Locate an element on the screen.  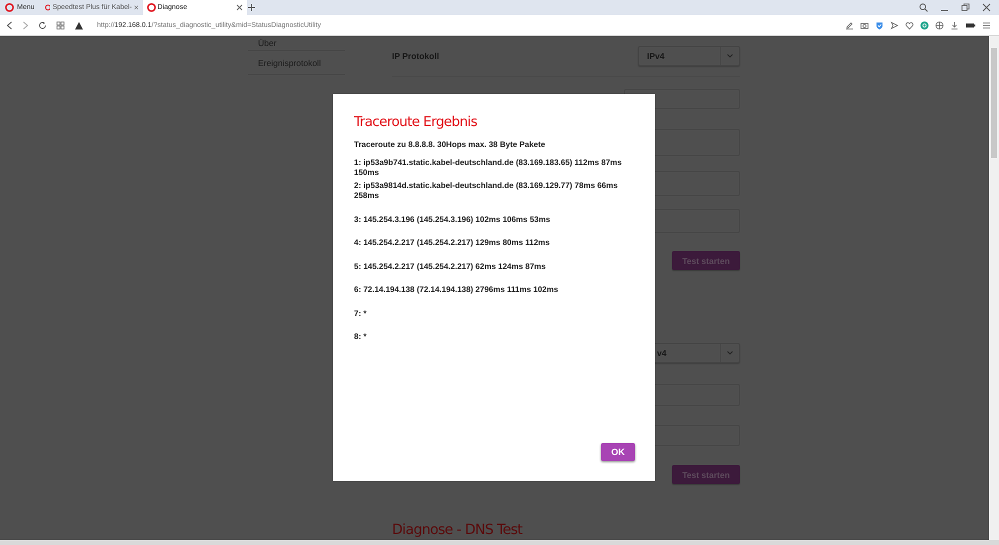
battery-icon is located at coordinates (970, 25).